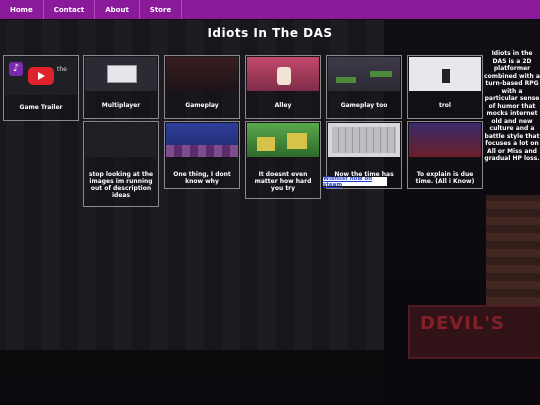 This screenshot has width=540, height=405. I want to click on gallery-card-one-thing: One thing, I dont know why, so click(202, 155).